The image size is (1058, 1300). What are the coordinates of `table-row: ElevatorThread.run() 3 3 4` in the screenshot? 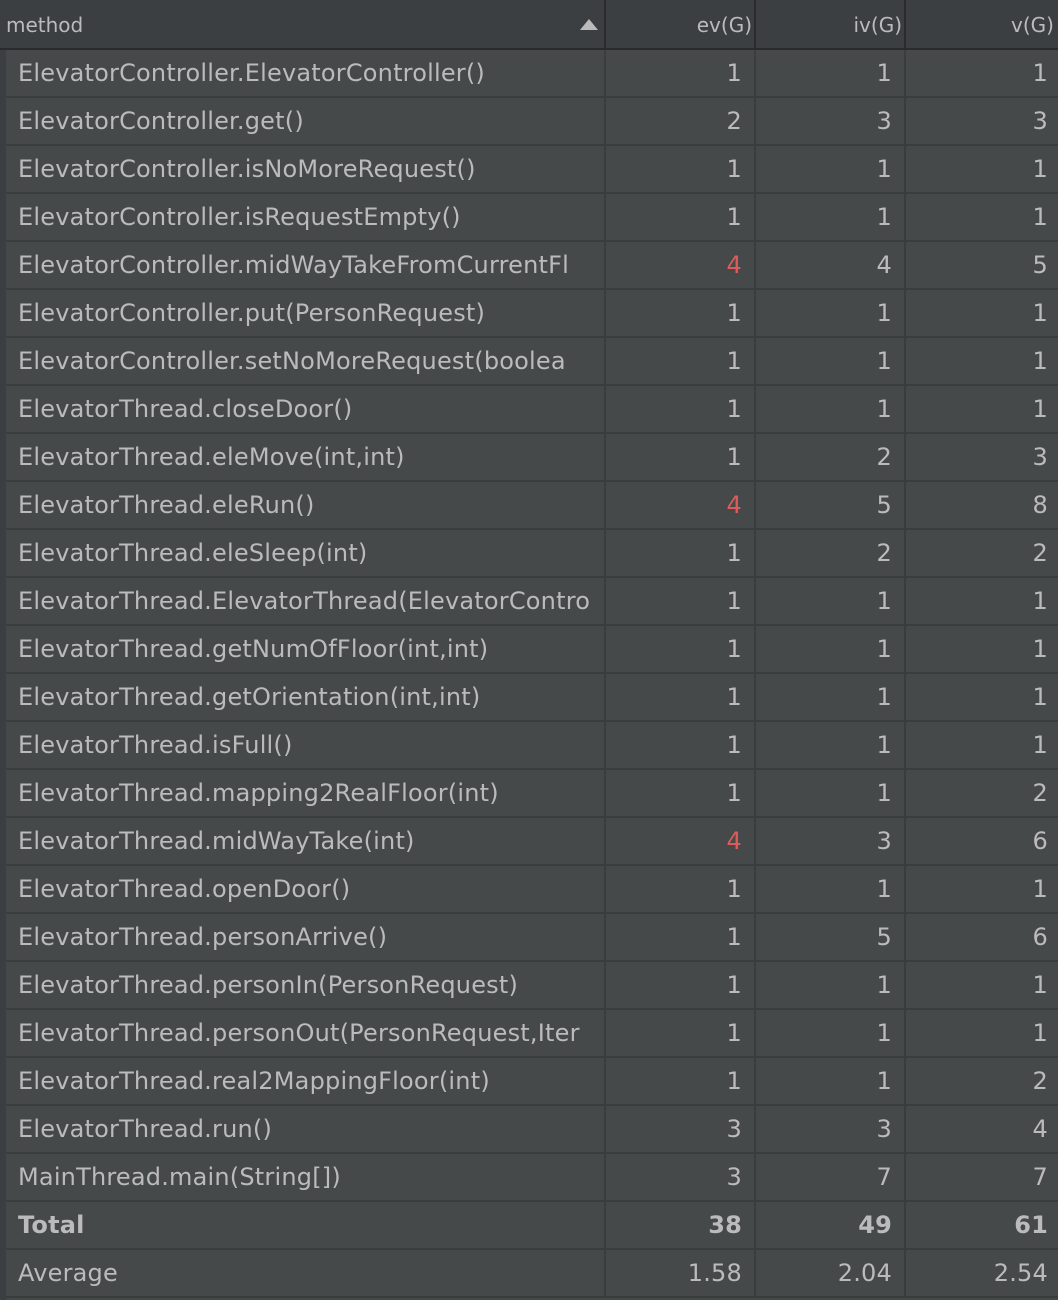 It's located at (532, 1130).